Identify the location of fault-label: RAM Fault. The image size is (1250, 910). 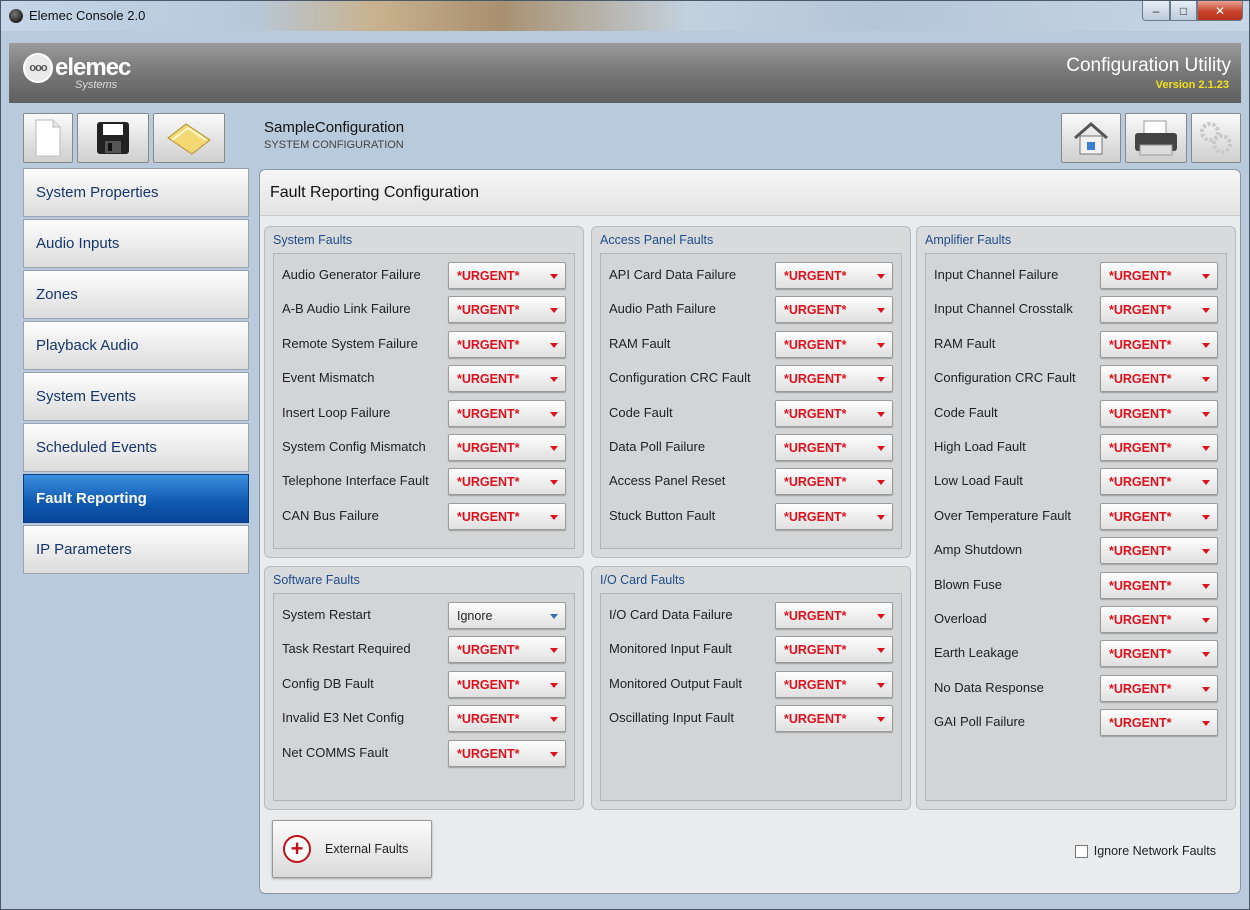
(965, 343).